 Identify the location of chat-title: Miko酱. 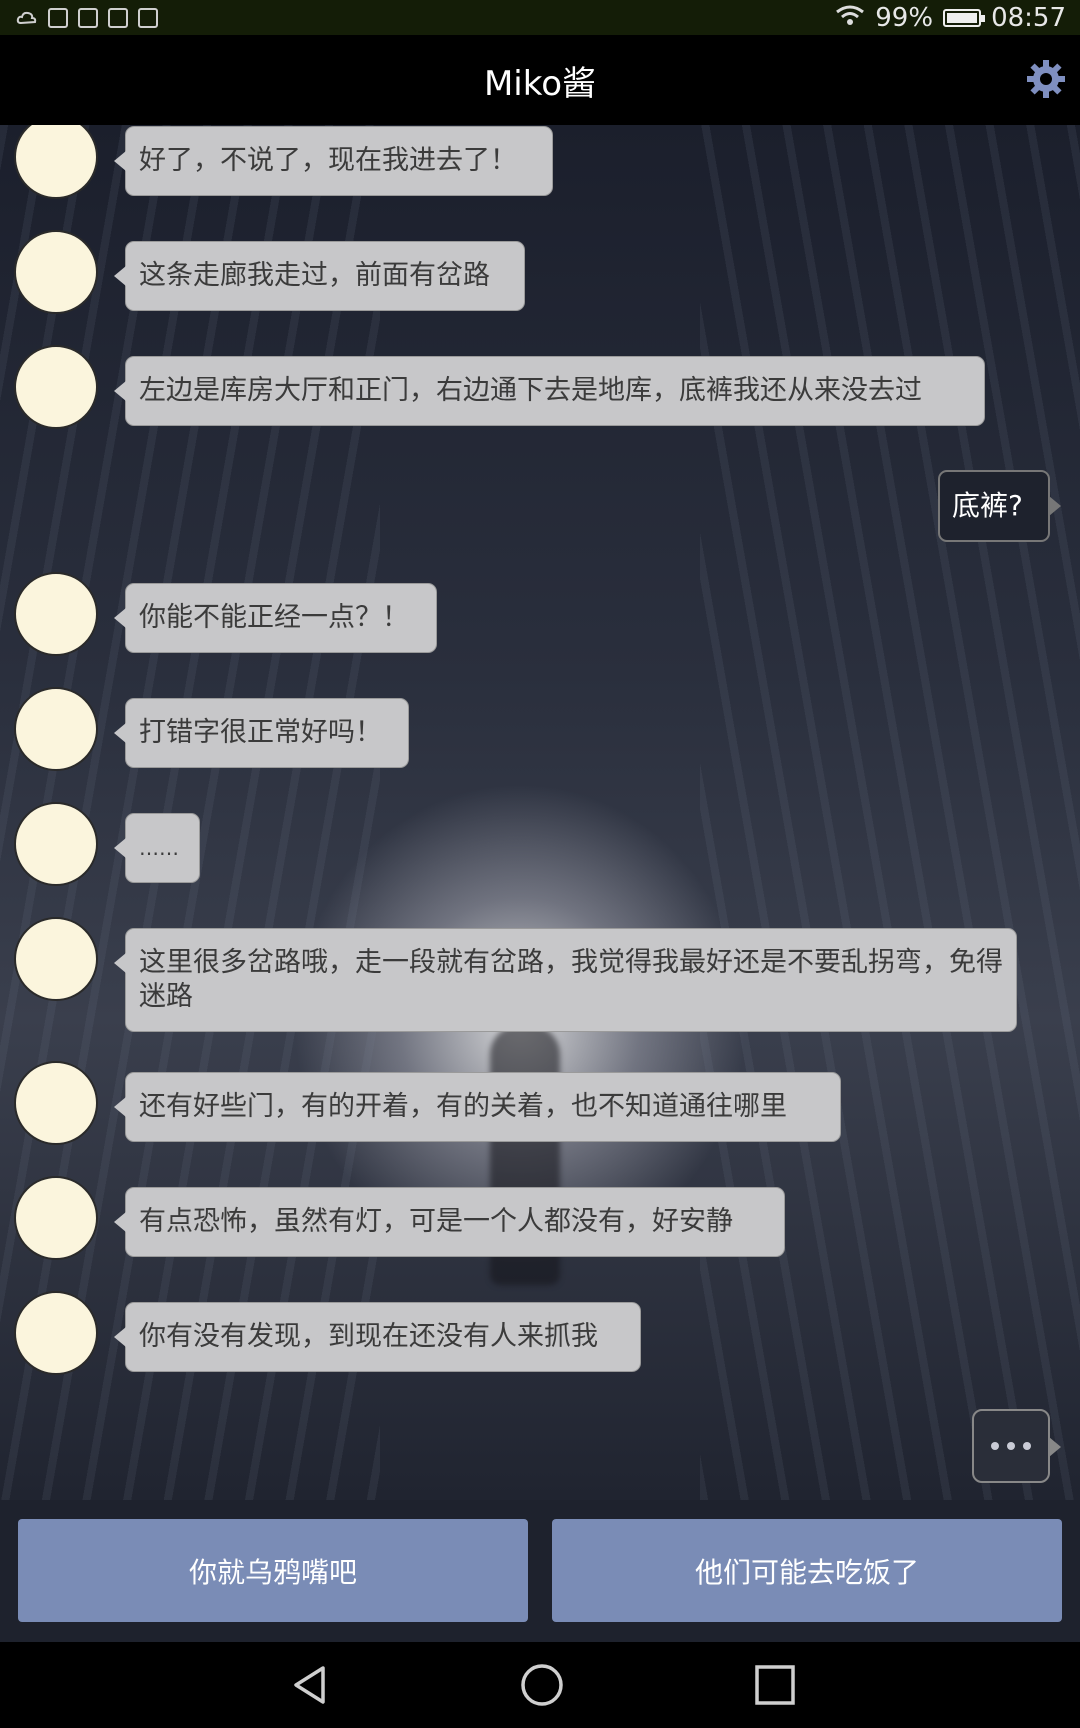
(540, 83).